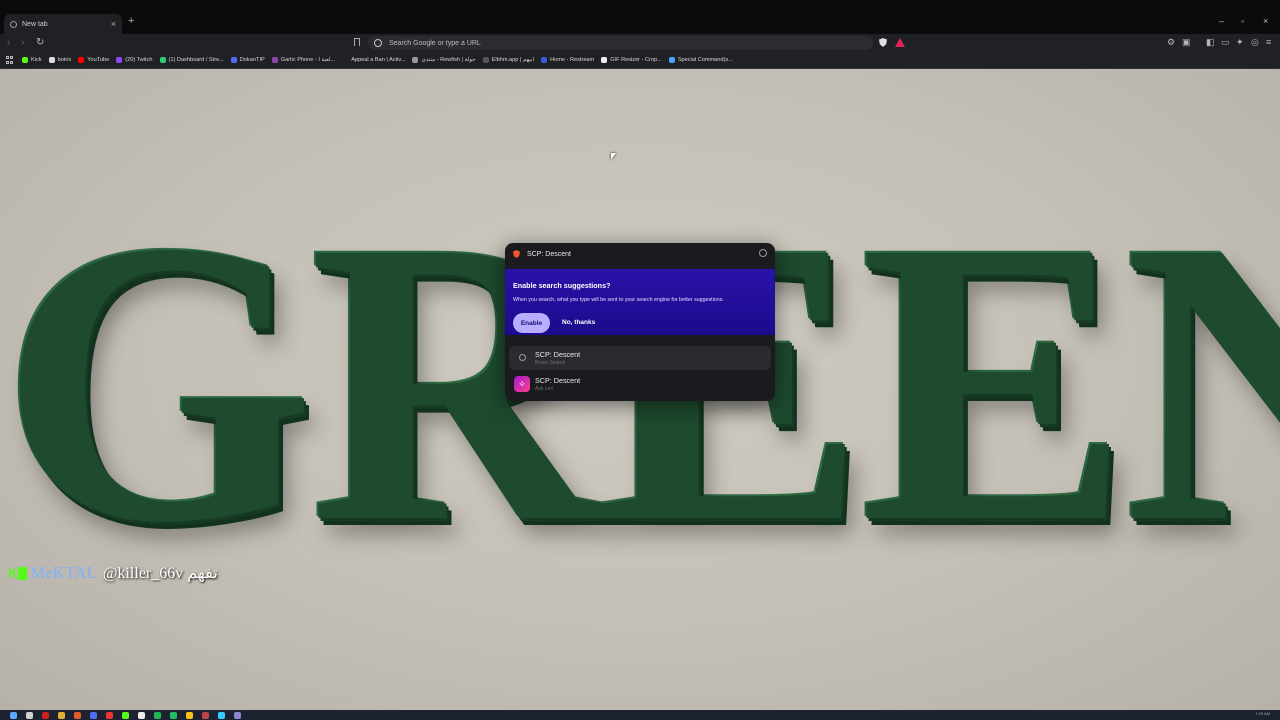 This screenshot has height=720, width=1280. What do you see at coordinates (13, 573) in the screenshot?
I see `kick-logo: K` at bounding box center [13, 573].